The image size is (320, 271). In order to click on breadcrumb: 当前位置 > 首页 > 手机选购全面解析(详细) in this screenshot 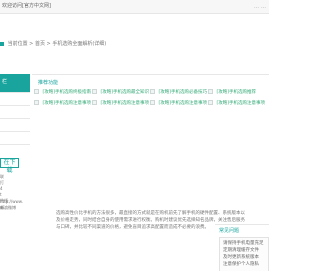, I will do `click(53, 43)`.